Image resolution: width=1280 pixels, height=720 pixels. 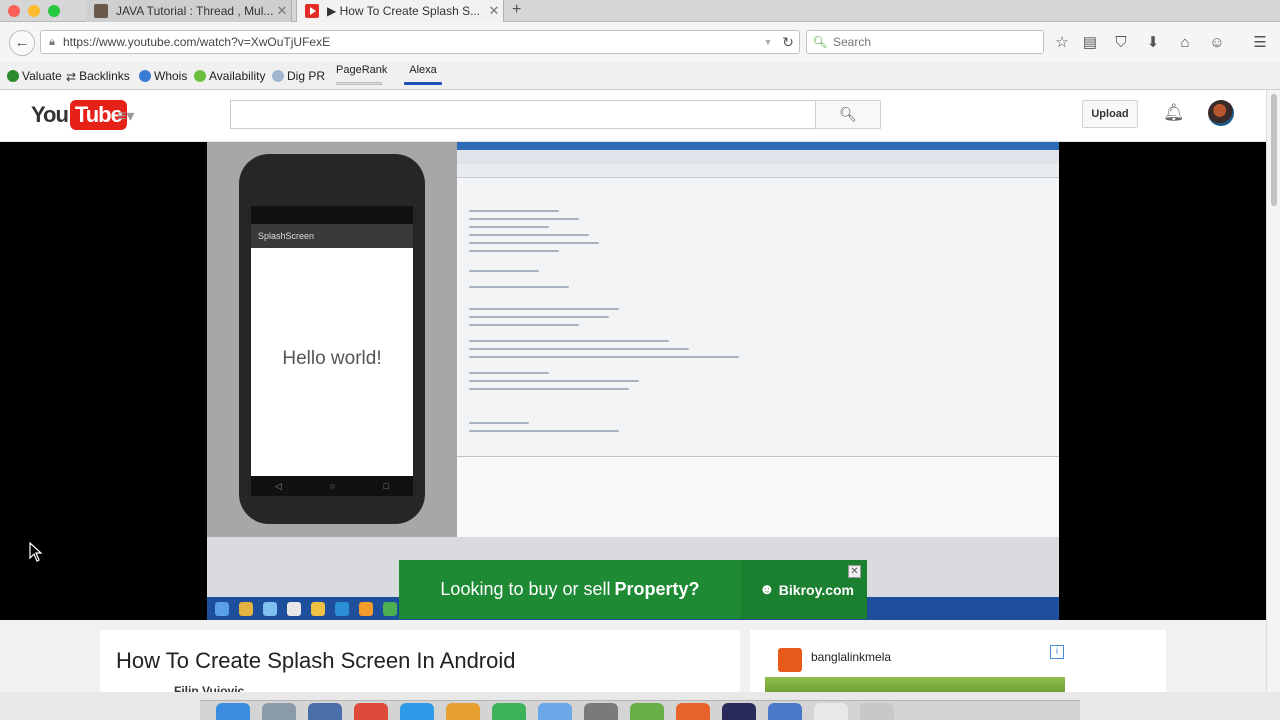 What do you see at coordinates (79, 115) in the screenshot?
I see `youtube-logo: You Tube` at bounding box center [79, 115].